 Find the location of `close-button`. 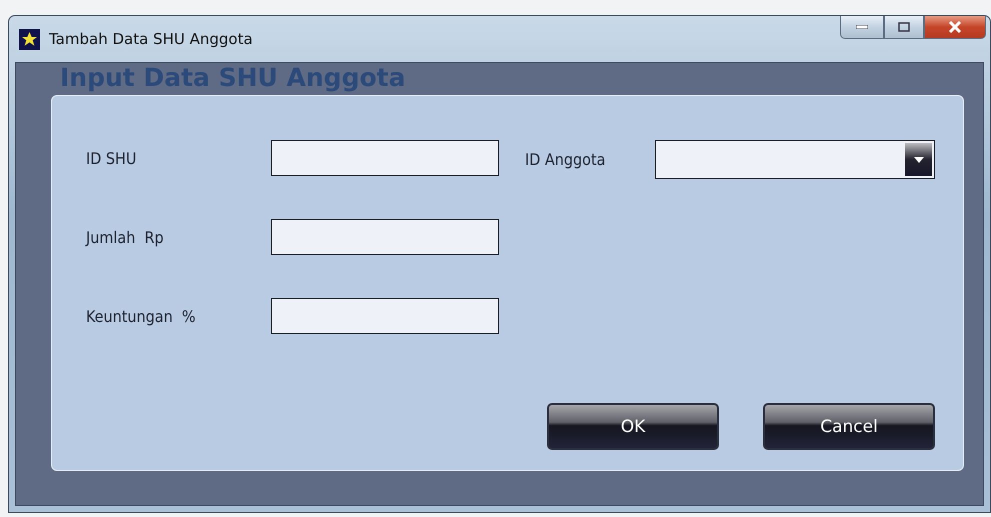

close-button is located at coordinates (955, 27).